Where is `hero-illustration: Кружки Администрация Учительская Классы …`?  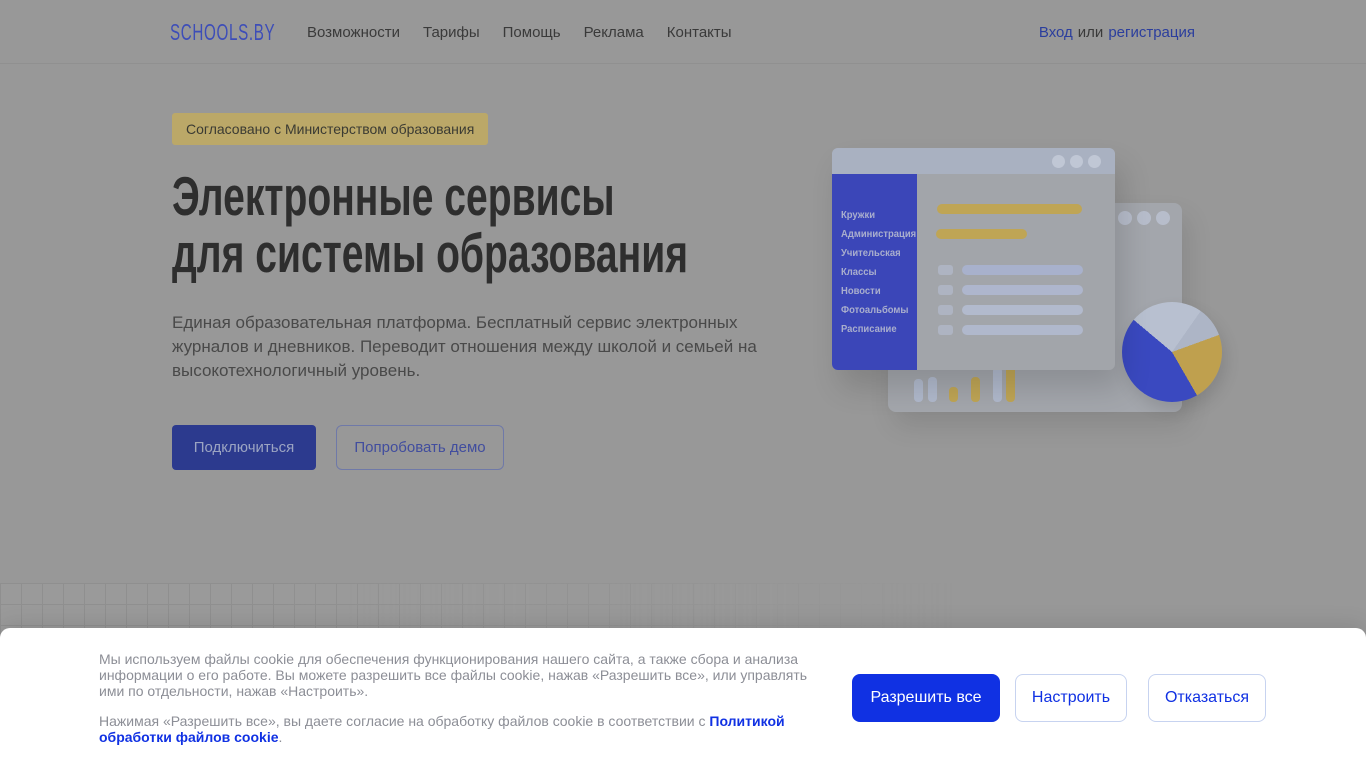
hero-illustration: Кружки Администрация Учительская Классы … is located at coordinates (1021, 330).